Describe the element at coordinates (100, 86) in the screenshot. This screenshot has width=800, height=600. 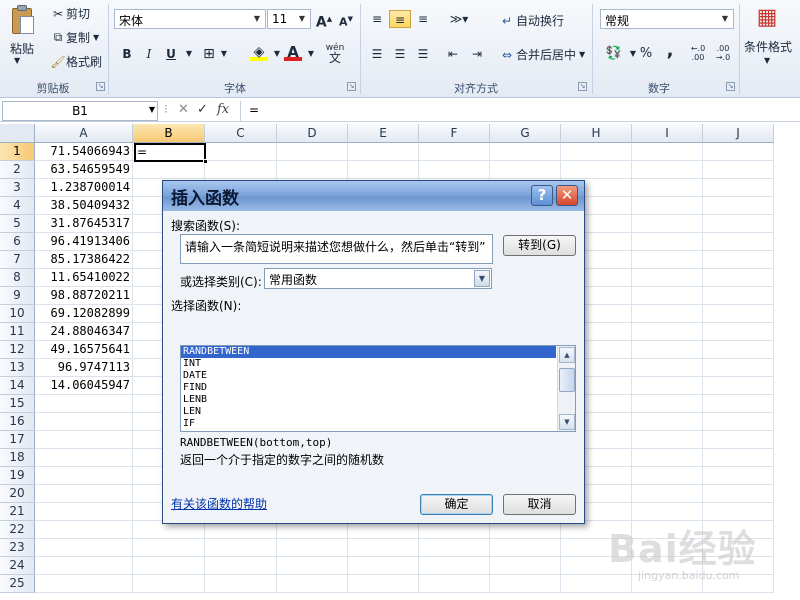
I see `clipboard-launcher-icon: ↘` at that location.